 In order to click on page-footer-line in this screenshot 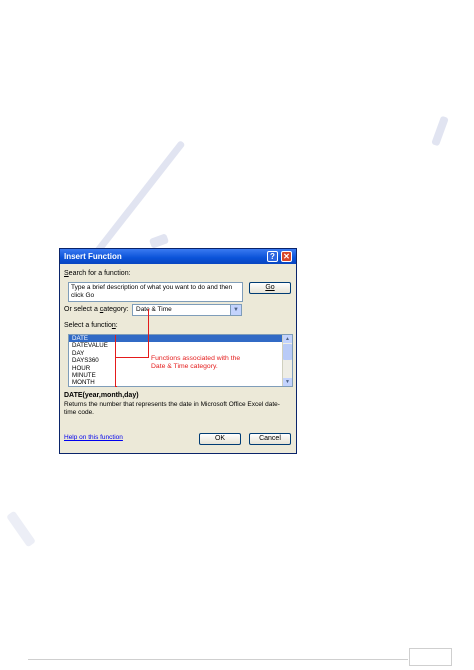, I will do `click(218, 659)`.